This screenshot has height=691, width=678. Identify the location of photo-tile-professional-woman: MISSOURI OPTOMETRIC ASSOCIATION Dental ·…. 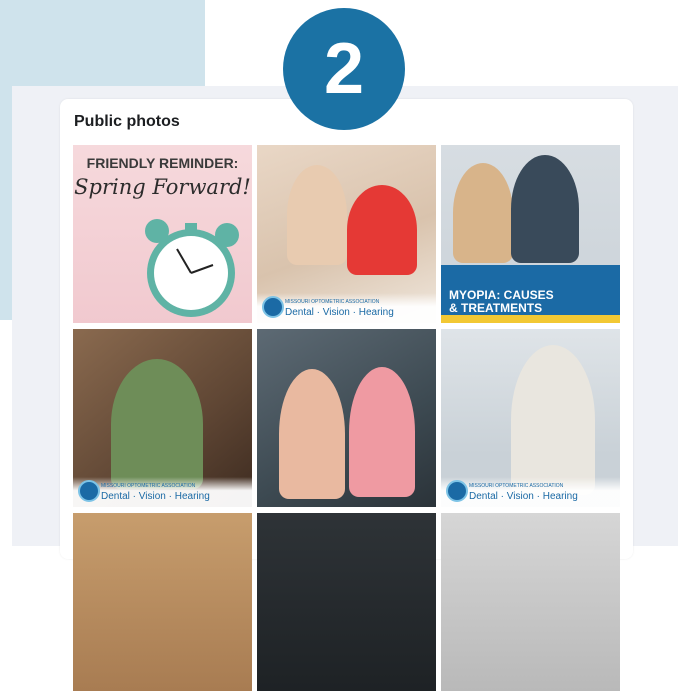
(530, 418).